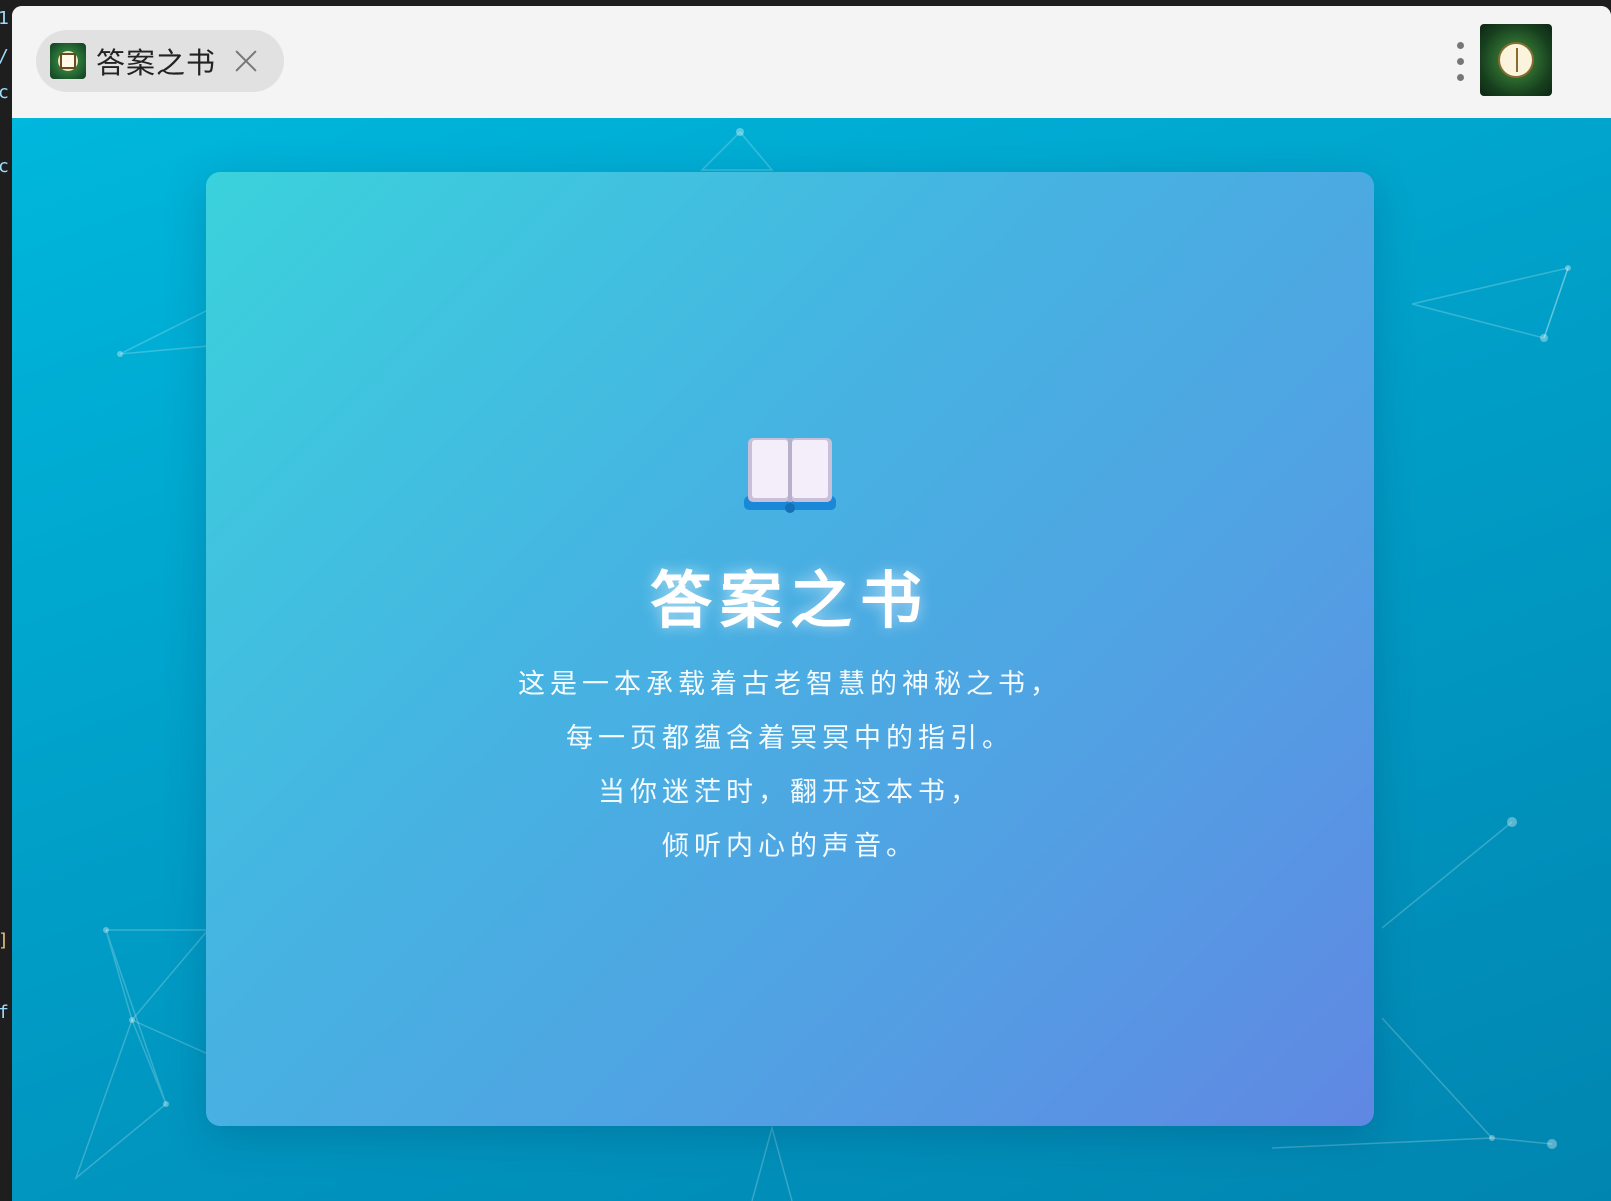 The height and width of the screenshot is (1201, 1611). What do you see at coordinates (246, 61) in the screenshot?
I see `close-icon` at bounding box center [246, 61].